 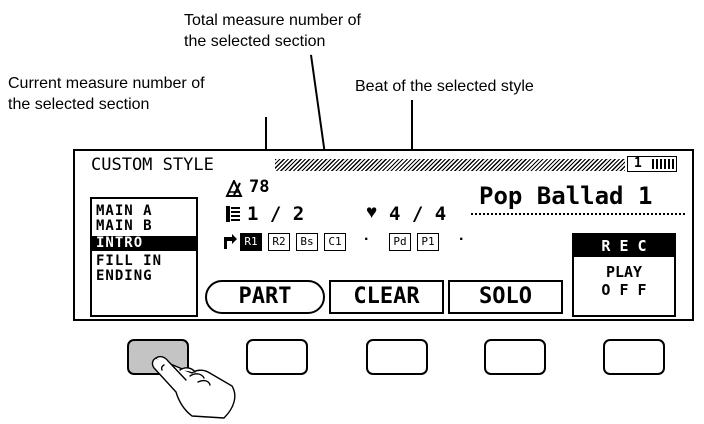 What do you see at coordinates (152, 165) in the screenshot?
I see `lcd-title: CUSTOM STYLE` at bounding box center [152, 165].